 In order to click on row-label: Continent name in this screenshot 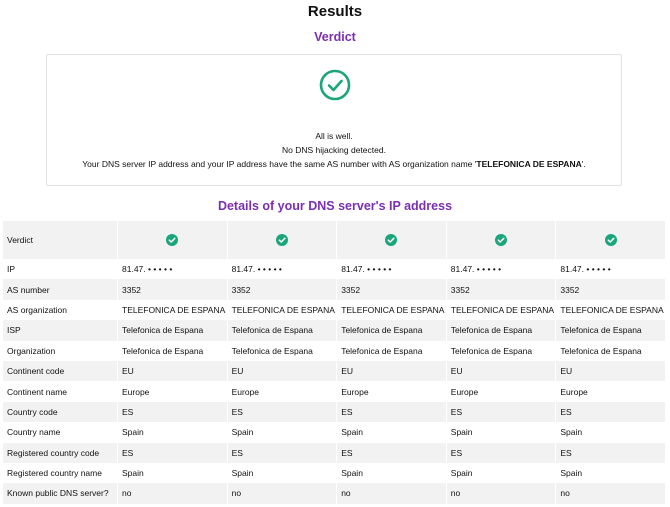, I will do `click(60, 391)`.